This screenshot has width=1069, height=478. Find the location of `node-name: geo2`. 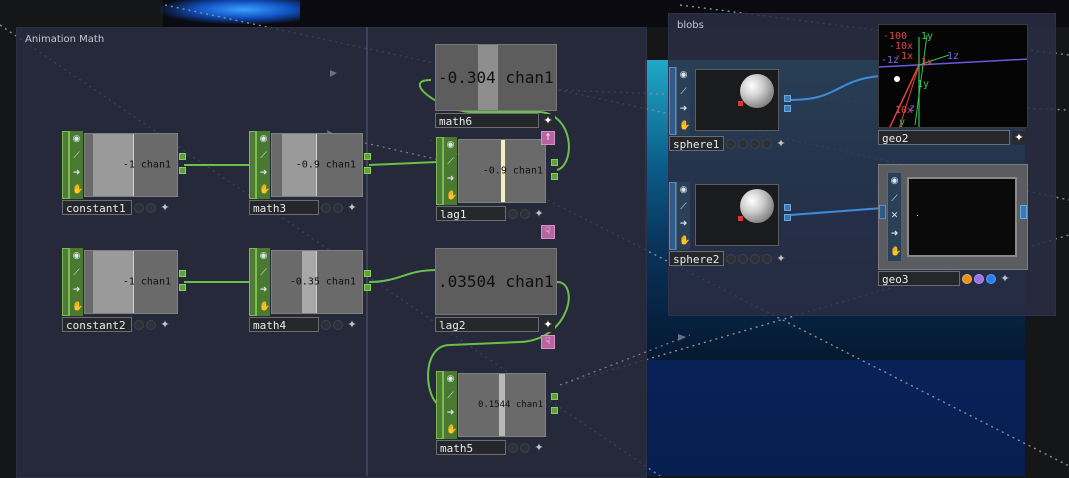

node-name: geo2 is located at coordinates (944, 137).